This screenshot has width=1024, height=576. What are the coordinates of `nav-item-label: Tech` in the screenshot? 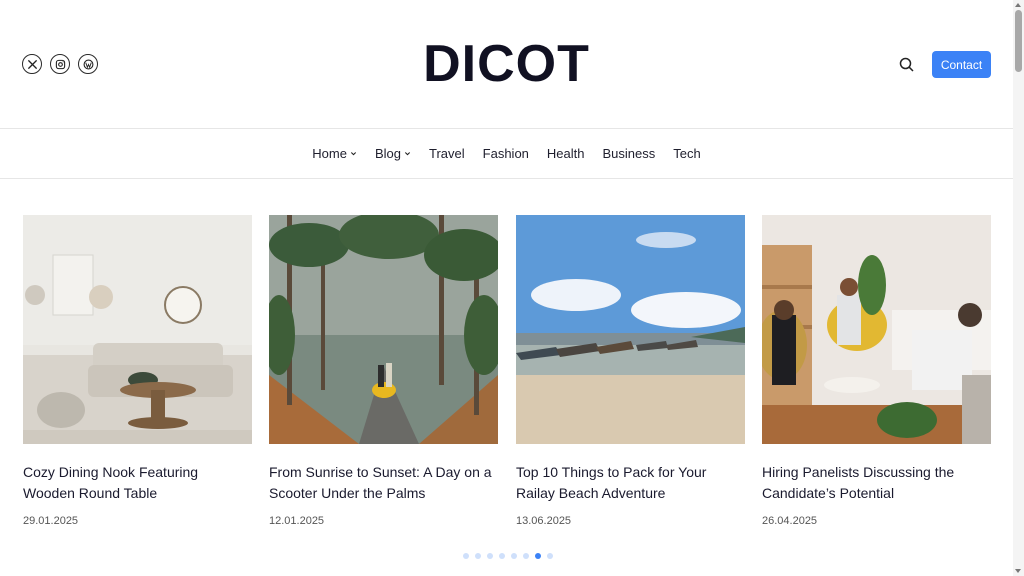 It's located at (687, 153).